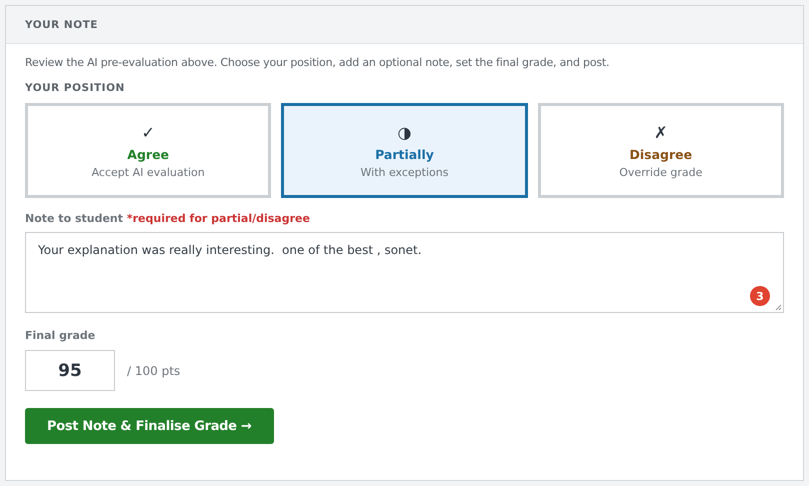 The height and width of the screenshot is (486, 809). Describe the element at coordinates (70, 370) in the screenshot. I see `grade-field: 95` at that location.